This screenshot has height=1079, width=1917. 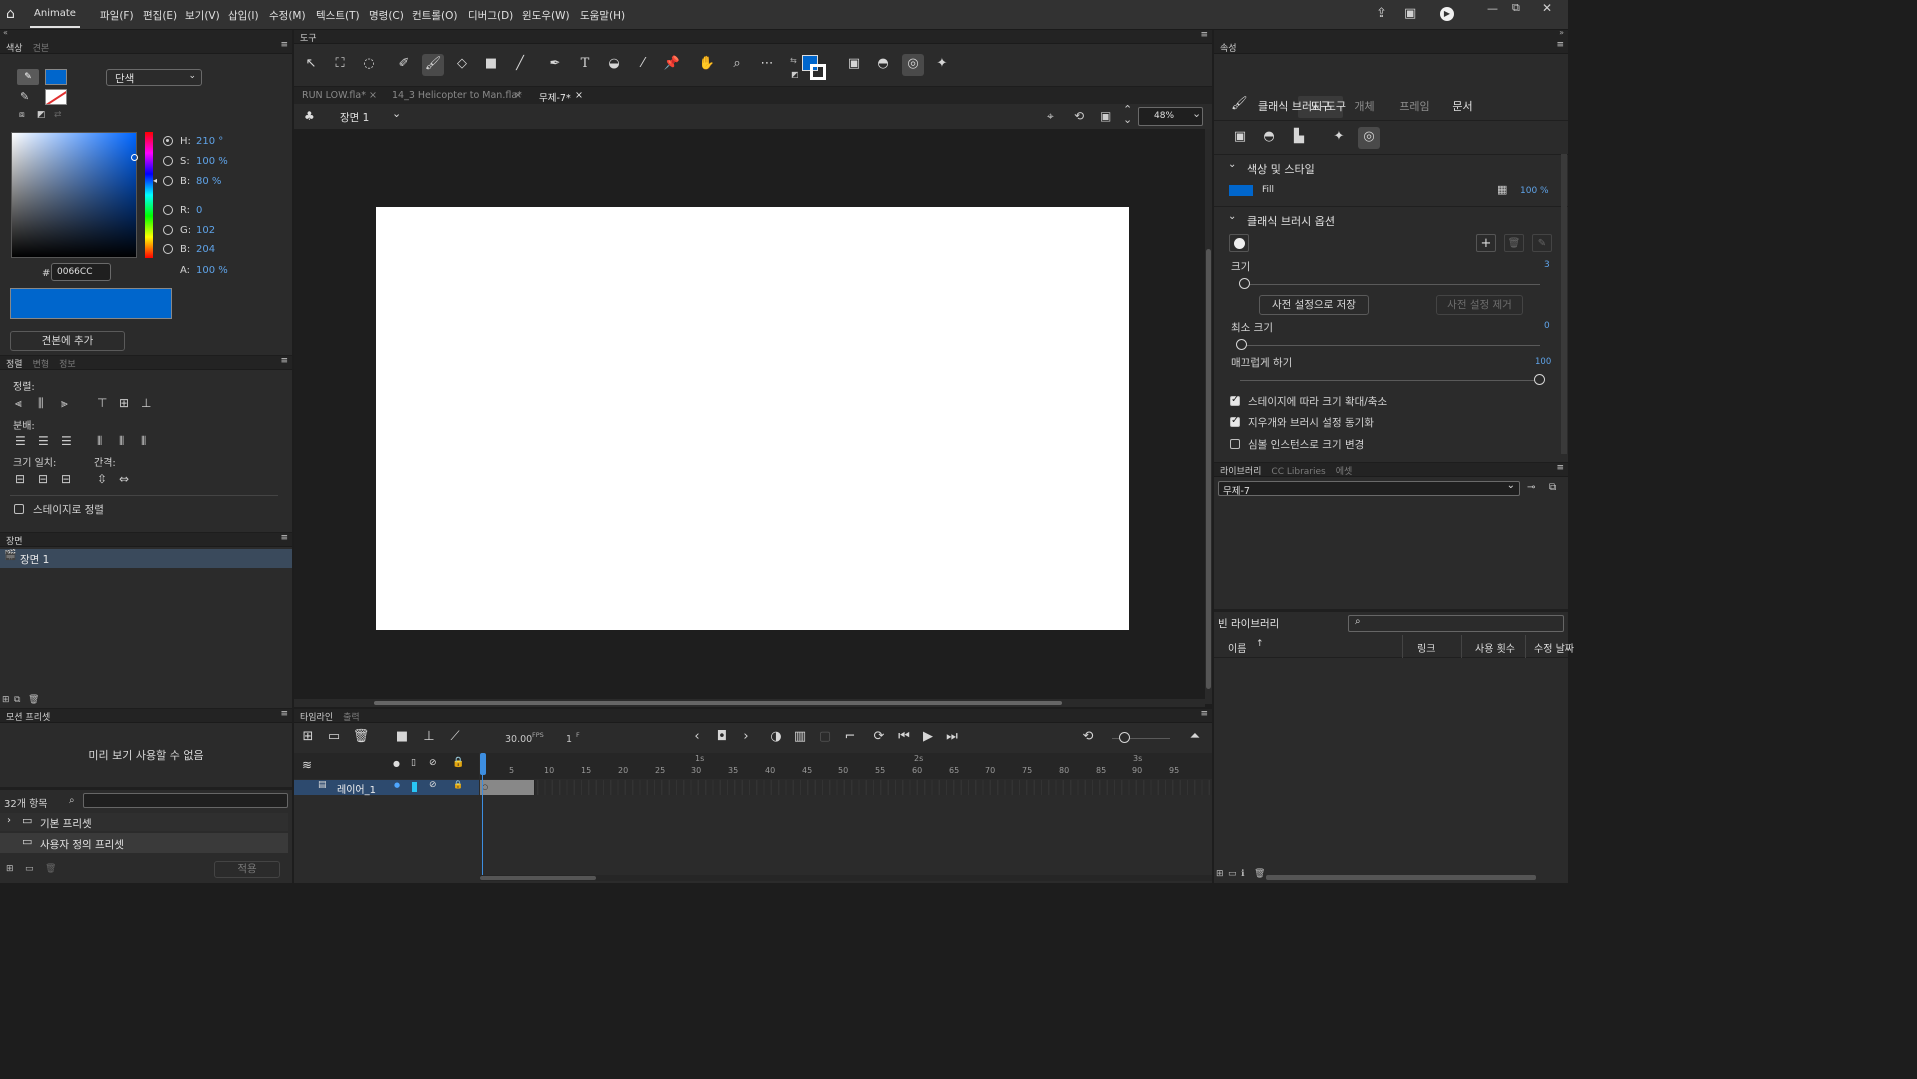 I want to click on close-window-icon: ✕, so click(x=1547, y=8).